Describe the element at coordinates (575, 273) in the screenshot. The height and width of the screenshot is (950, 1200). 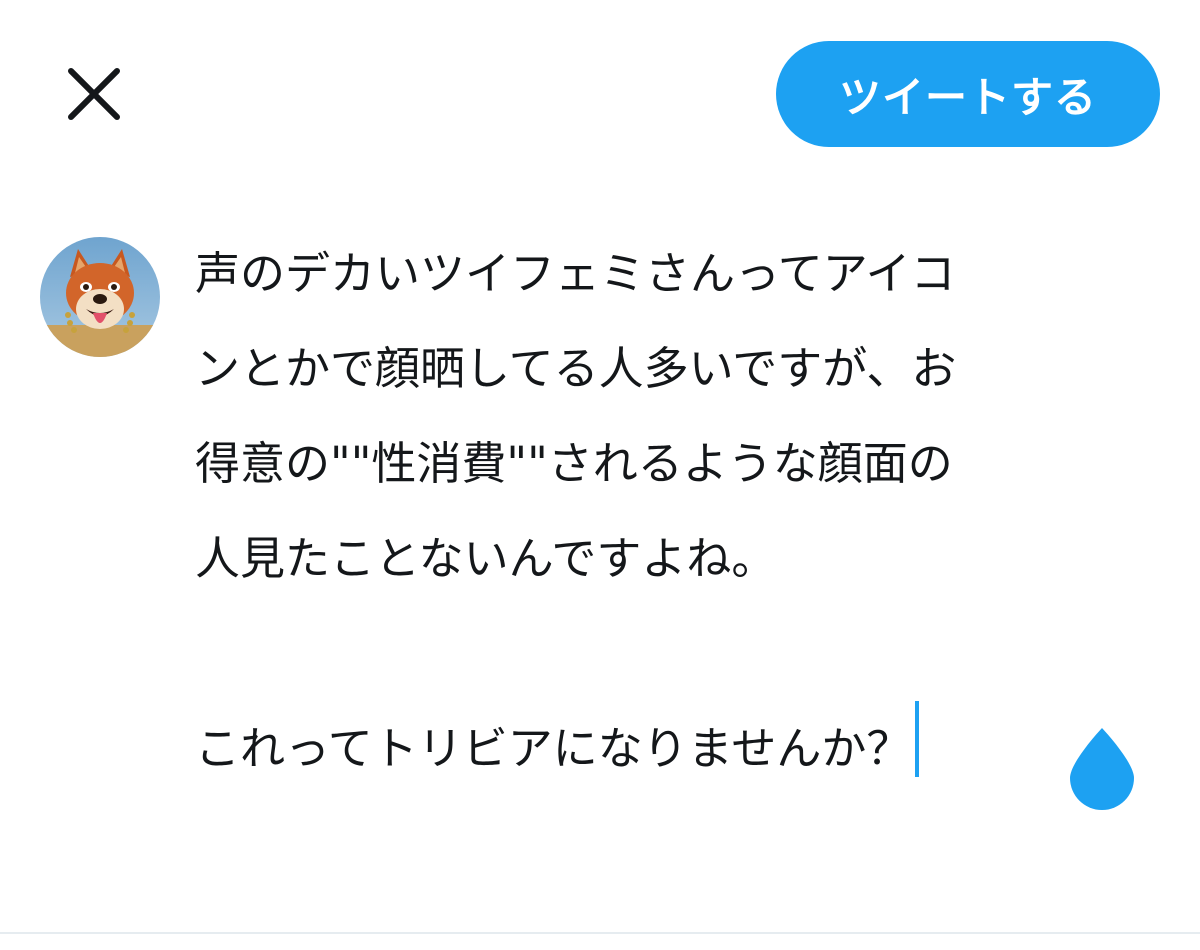
I see `tweet-text-line: 声のデカいツイフェミさんってアイコ` at that location.